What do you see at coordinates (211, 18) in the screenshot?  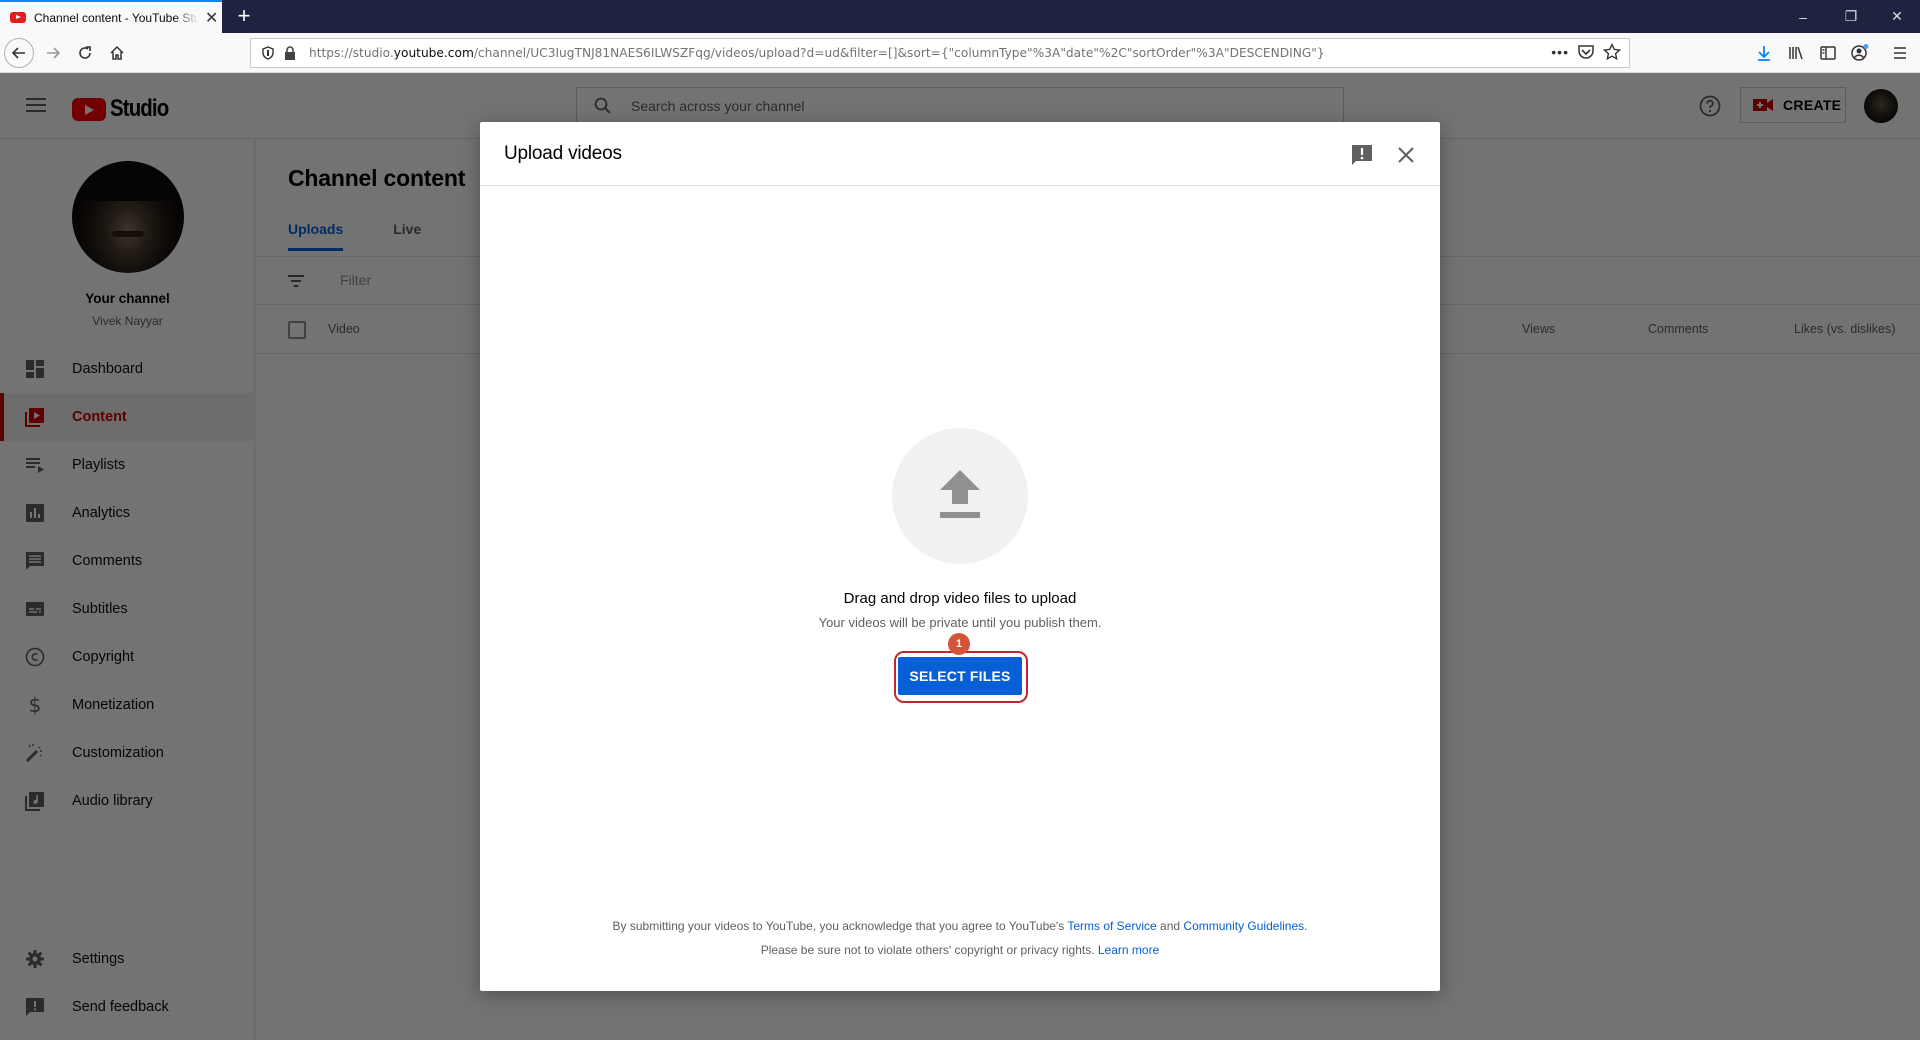 I see `tab-close-icon: ✕` at bounding box center [211, 18].